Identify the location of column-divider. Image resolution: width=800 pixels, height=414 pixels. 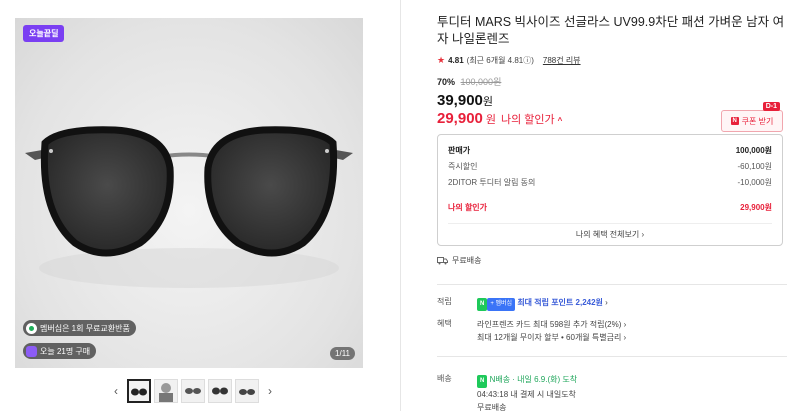
(400, 205).